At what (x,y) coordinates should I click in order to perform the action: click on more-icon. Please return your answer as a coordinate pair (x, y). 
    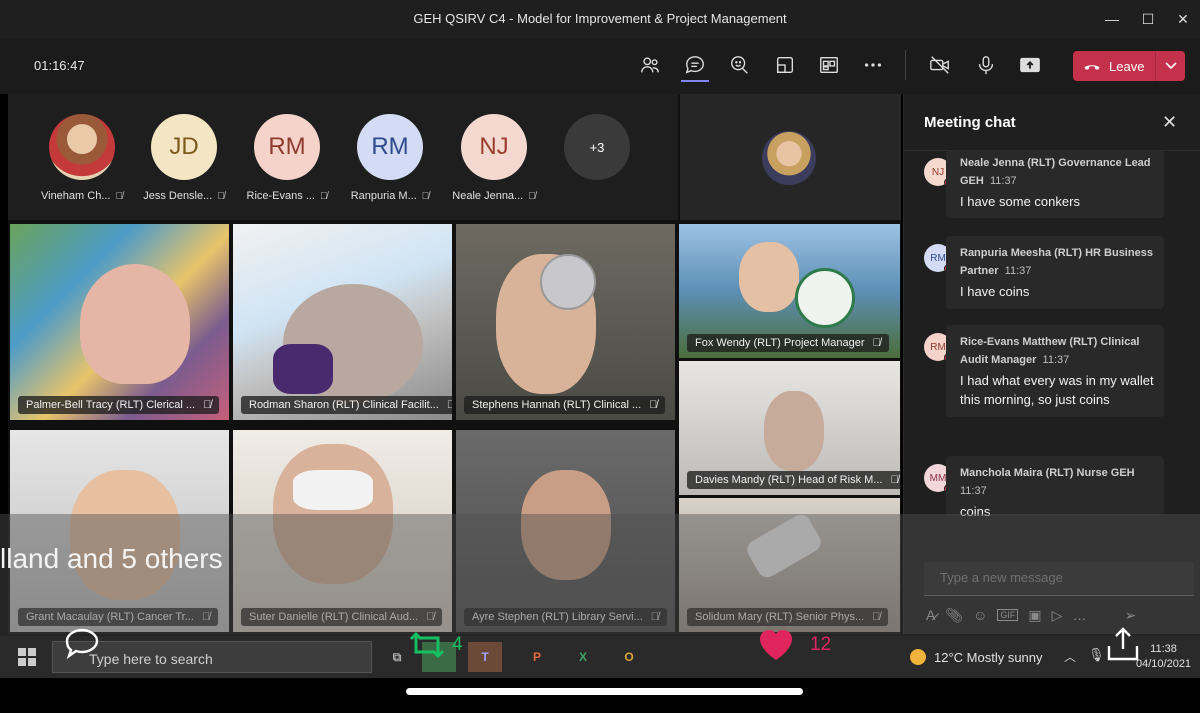
    Looking at the image, I should click on (873, 65).